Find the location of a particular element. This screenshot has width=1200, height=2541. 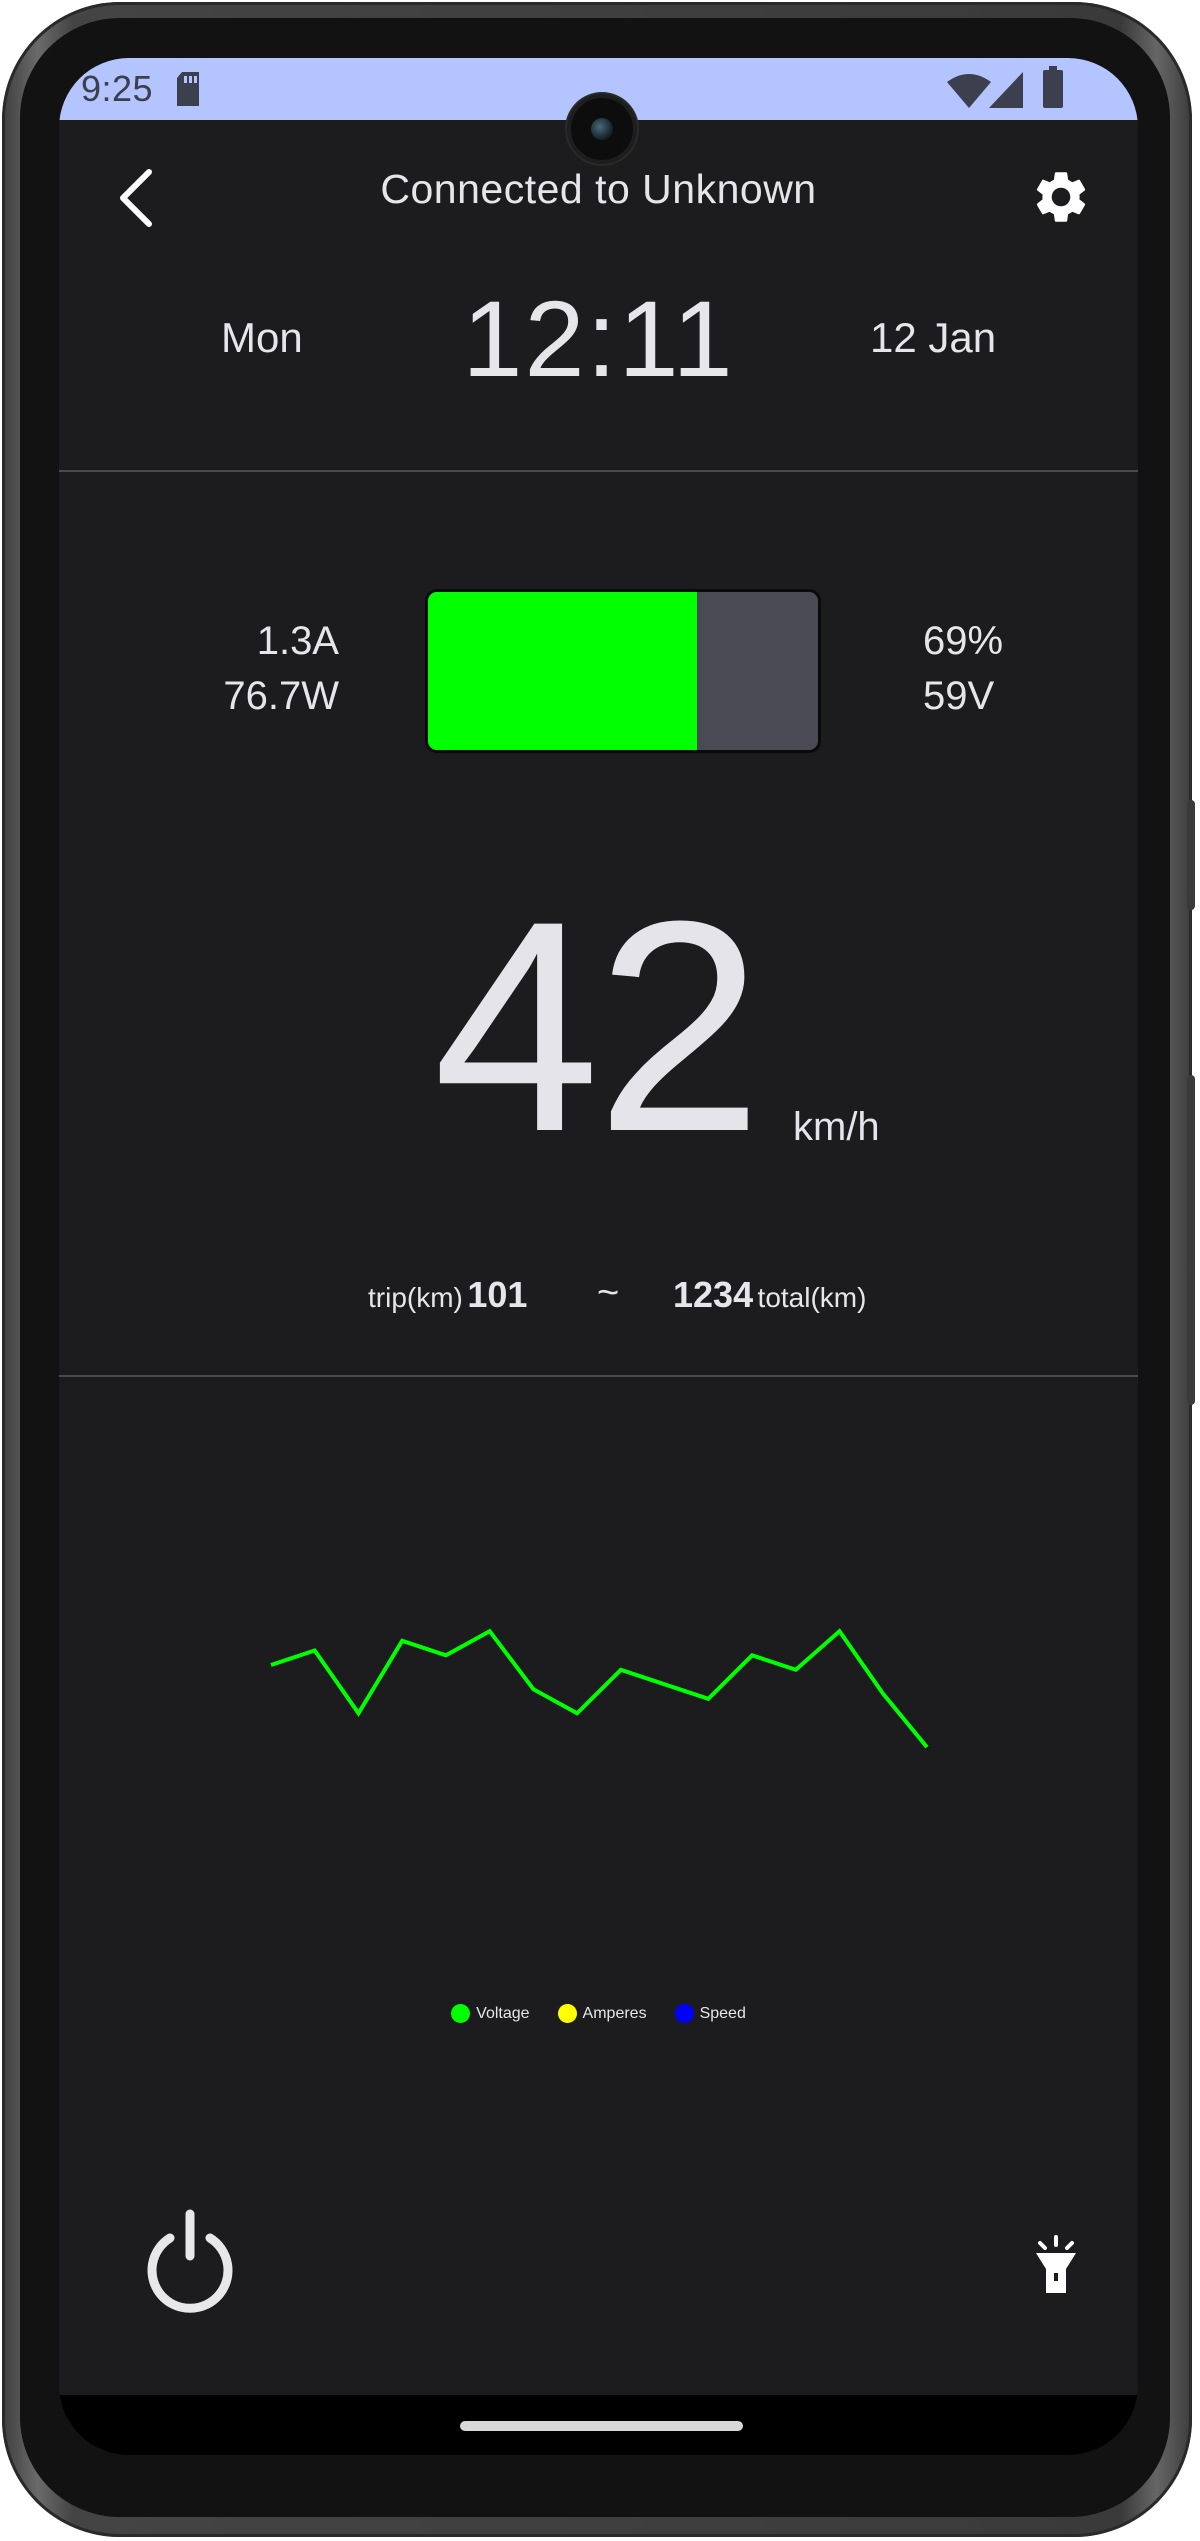

date-label: 12 Jan is located at coordinates (933, 337).